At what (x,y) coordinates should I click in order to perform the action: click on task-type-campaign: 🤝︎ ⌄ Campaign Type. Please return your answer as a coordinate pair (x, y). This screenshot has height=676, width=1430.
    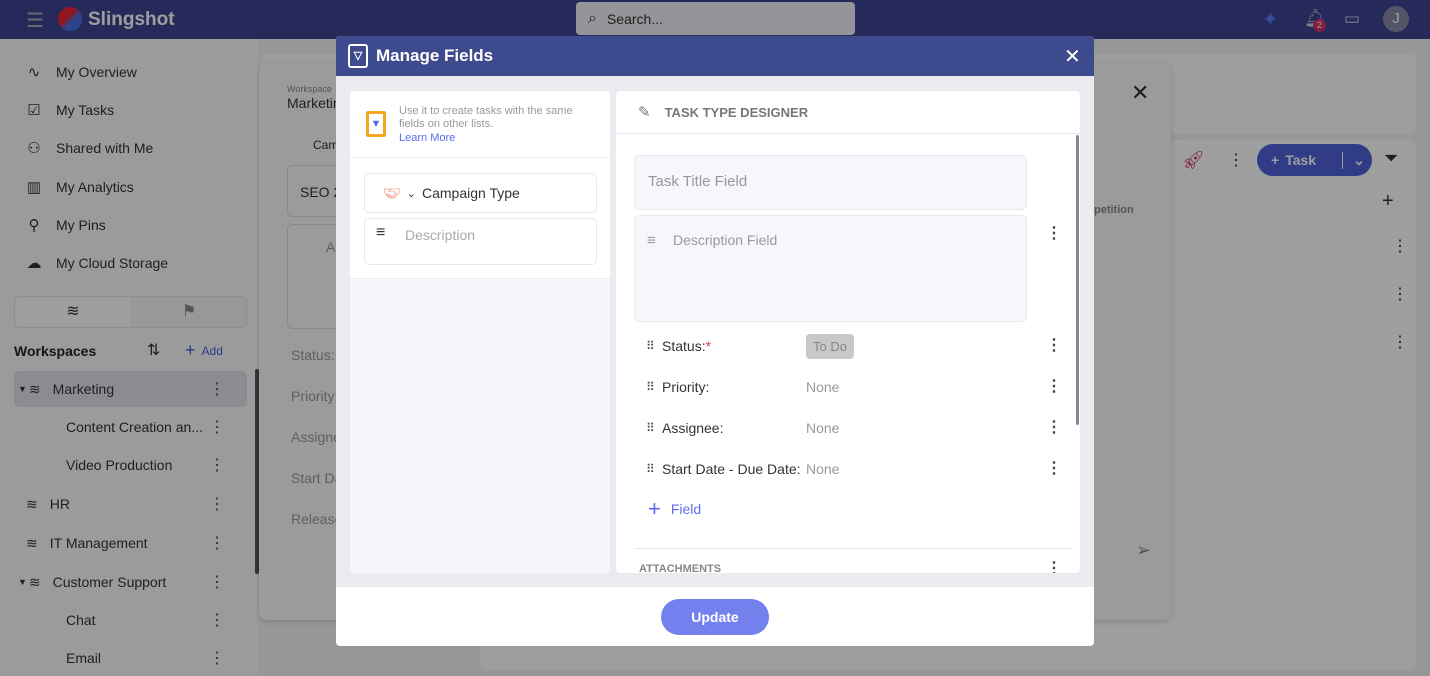
    Looking at the image, I should click on (480, 193).